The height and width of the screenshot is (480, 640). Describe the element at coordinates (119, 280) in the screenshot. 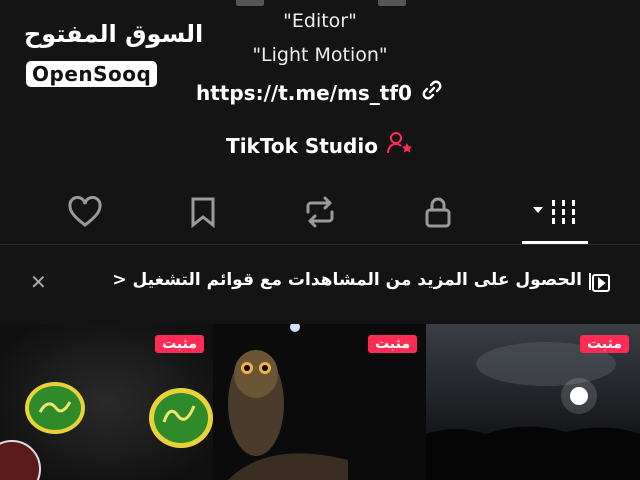

I see `chevron-left-icon: <` at that location.